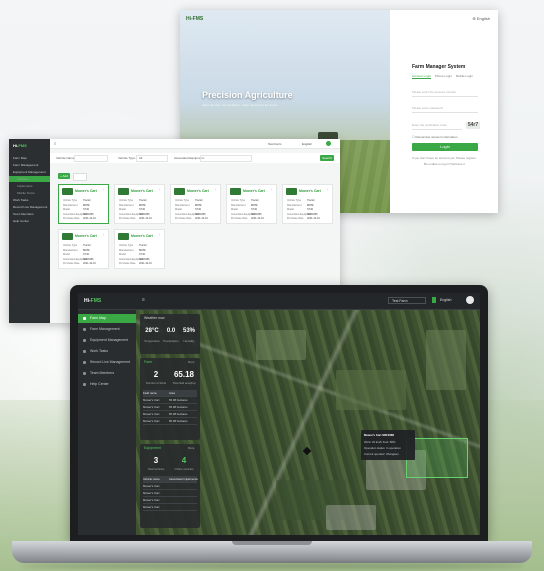 The image size is (544, 571). What do you see at coordinates (445, 109) in the screenshot?
I see `password-field: Please enter password` at bounding box center [445, 109].